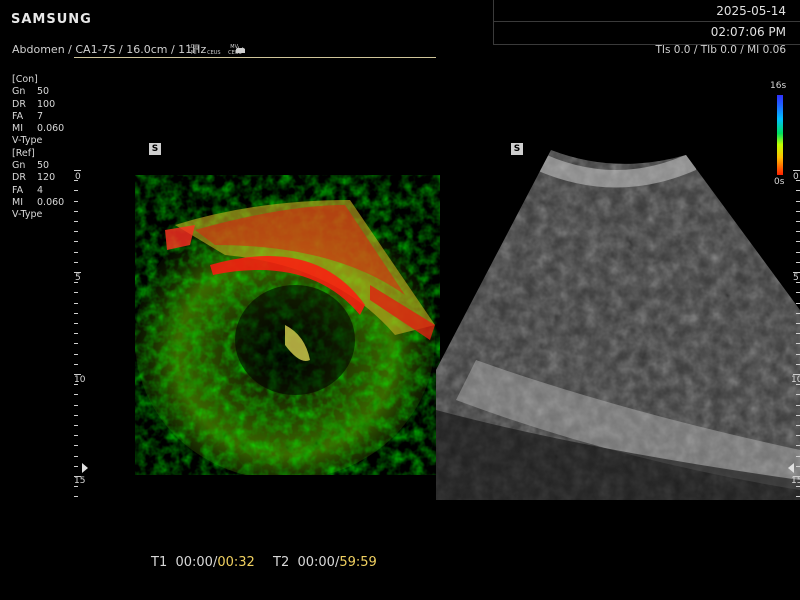  I want to click on con-param-row: DR 100, so click(38, 105).